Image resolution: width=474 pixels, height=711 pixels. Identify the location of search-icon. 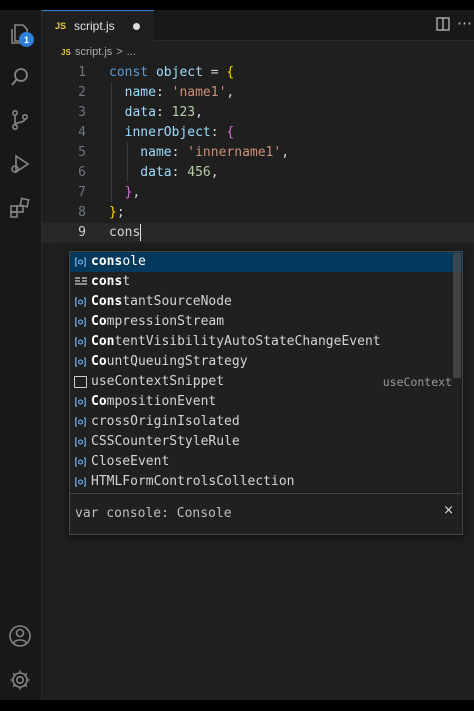
(20, 77).